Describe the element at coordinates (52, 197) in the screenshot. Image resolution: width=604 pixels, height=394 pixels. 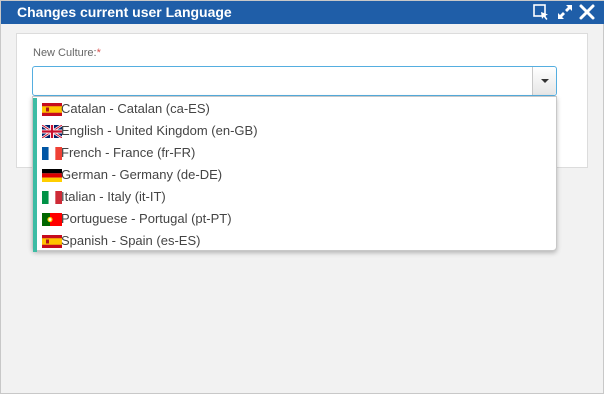
I see `italy-flag-icon` at that location.